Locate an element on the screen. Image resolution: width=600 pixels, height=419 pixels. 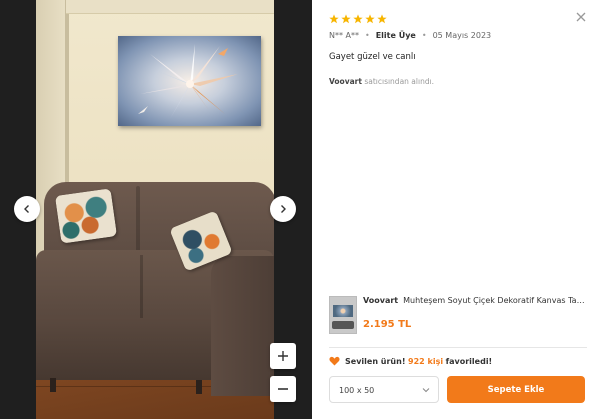
previous-image-button is located at coordinates (27, 209).